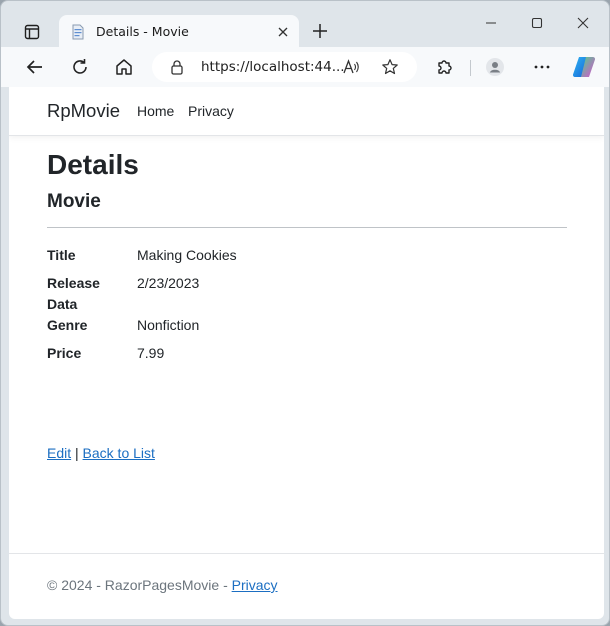 This screenshot has width=610, height=626. What do you see at coordinates (83, 111) in the screenshot?
I see `brand-link: RpMovie` at bounding box center [83, 111].